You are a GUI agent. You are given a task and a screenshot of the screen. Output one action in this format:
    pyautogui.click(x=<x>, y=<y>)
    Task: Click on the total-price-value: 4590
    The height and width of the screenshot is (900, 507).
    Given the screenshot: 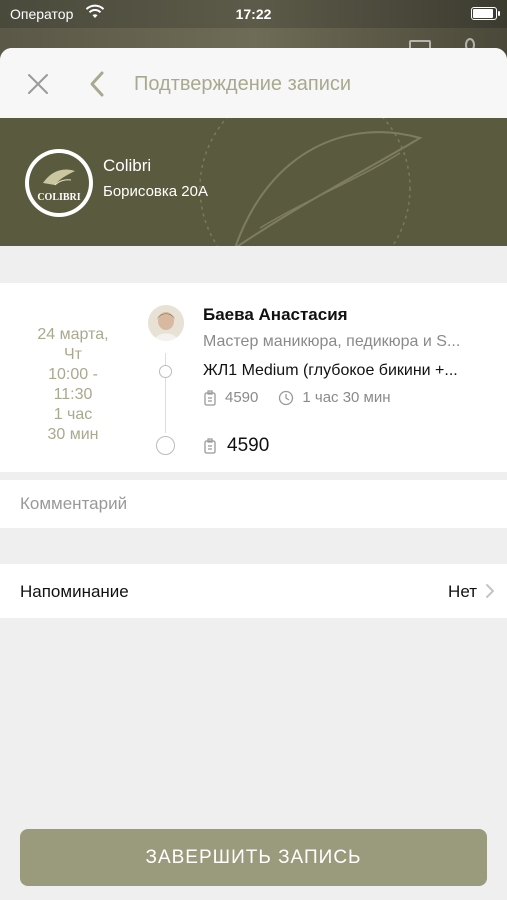 What is the action you would take?
    pyautogui.click(x=248, y=445)
    